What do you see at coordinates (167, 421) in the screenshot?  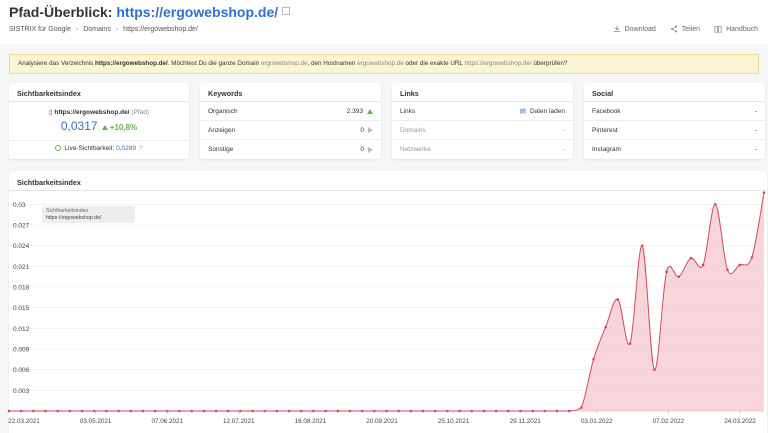 I see `x-tick-label: 07.06.2021` at bounding box center [167, 421].